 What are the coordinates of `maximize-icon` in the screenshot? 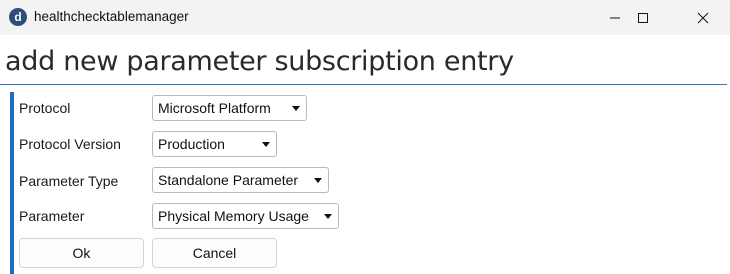 It's located at (643, 17).